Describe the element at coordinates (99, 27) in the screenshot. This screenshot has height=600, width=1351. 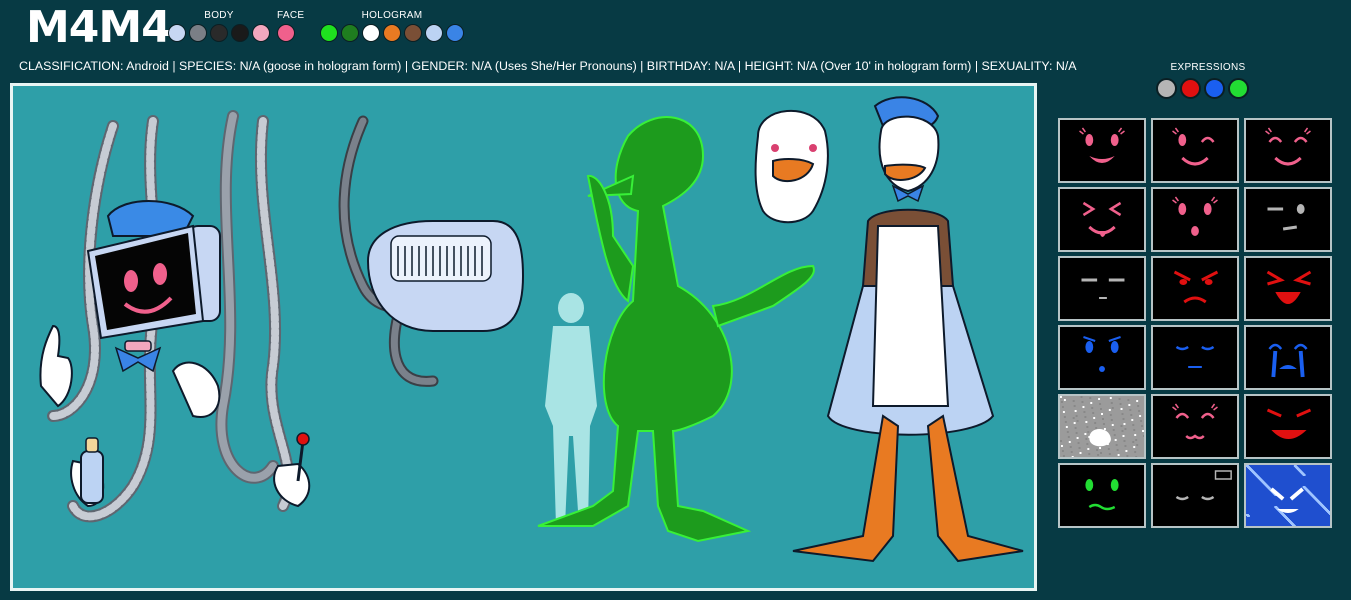
I see `character-name: M4M4` at that location.